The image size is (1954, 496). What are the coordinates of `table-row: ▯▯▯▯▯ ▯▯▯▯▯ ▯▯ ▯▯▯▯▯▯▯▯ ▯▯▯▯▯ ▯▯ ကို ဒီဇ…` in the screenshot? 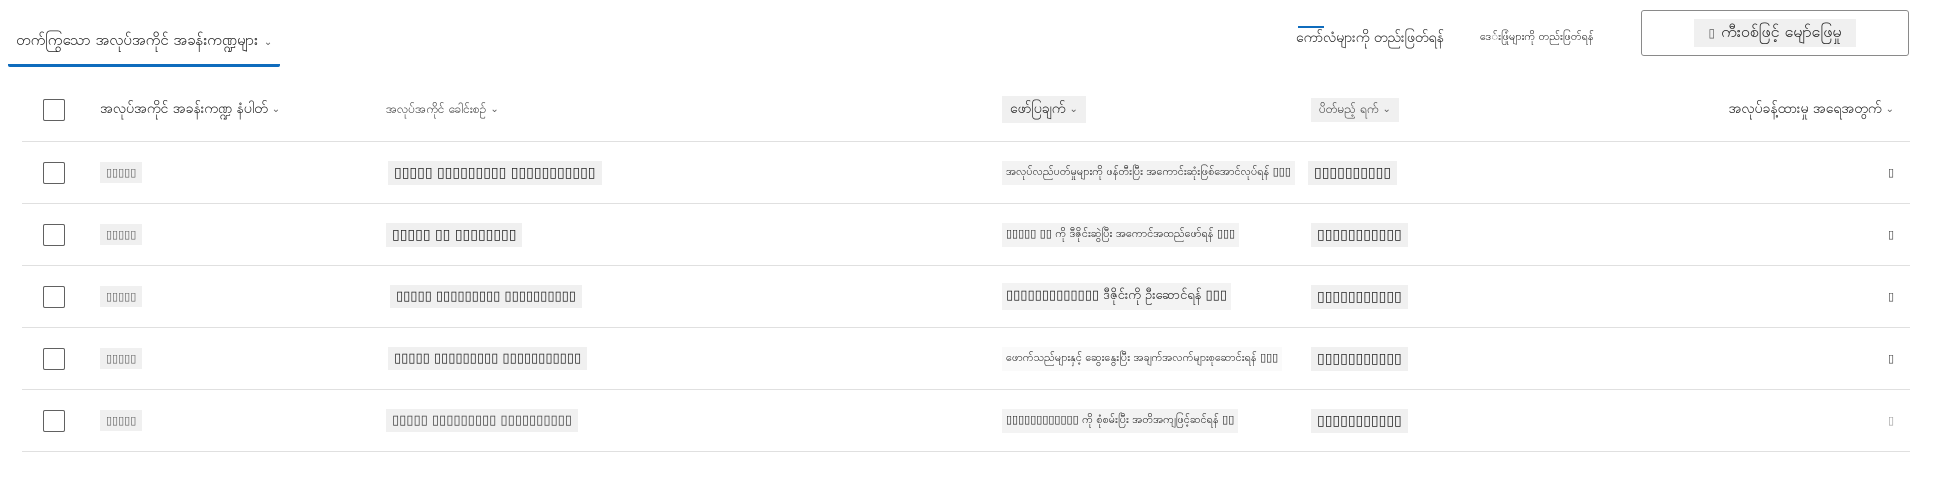 It's located at (966, 235).